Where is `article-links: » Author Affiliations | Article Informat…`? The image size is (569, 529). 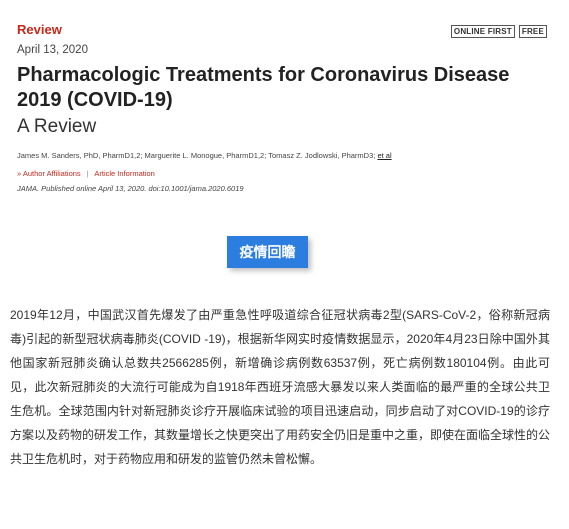
article-links: » Author Affiliations | Article Informat… is located at coordinates (86, 173).